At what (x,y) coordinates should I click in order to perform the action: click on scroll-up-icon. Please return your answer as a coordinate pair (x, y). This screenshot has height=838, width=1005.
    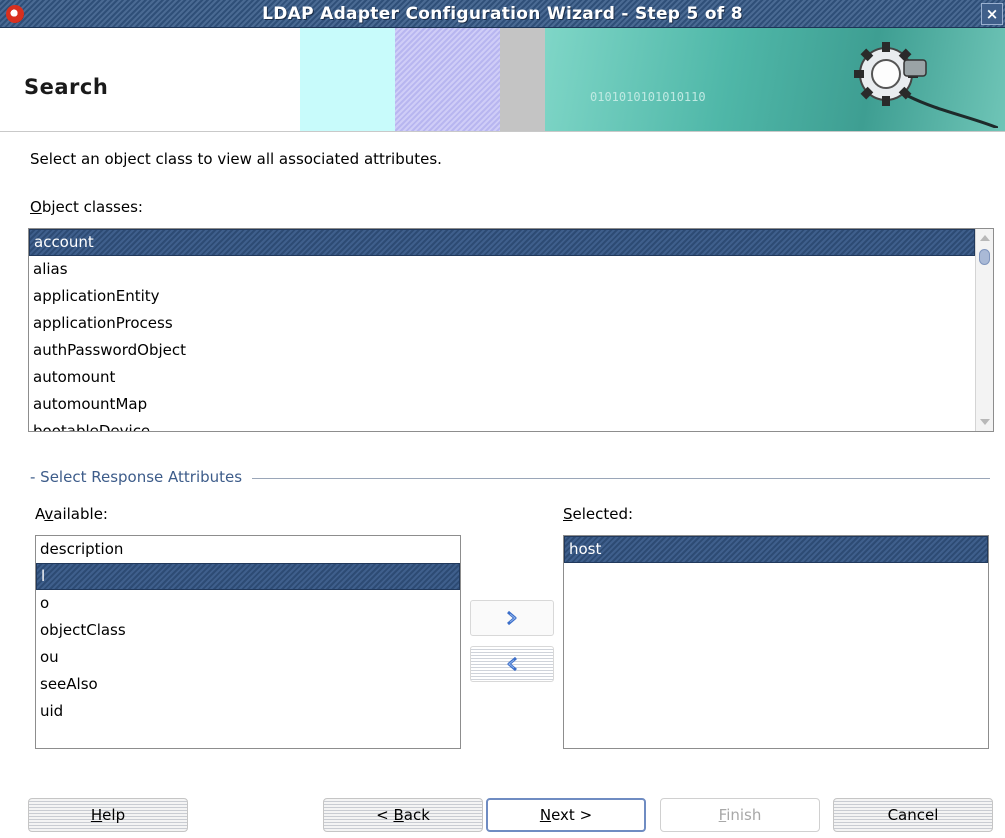
    Looking at the image, I should click on (985, 238).